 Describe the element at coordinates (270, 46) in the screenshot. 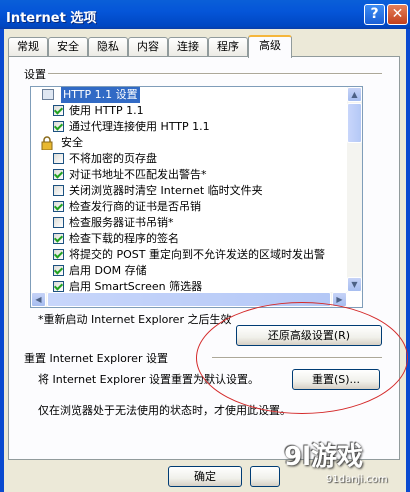

I see `tab-advanced: 高级` at that location.